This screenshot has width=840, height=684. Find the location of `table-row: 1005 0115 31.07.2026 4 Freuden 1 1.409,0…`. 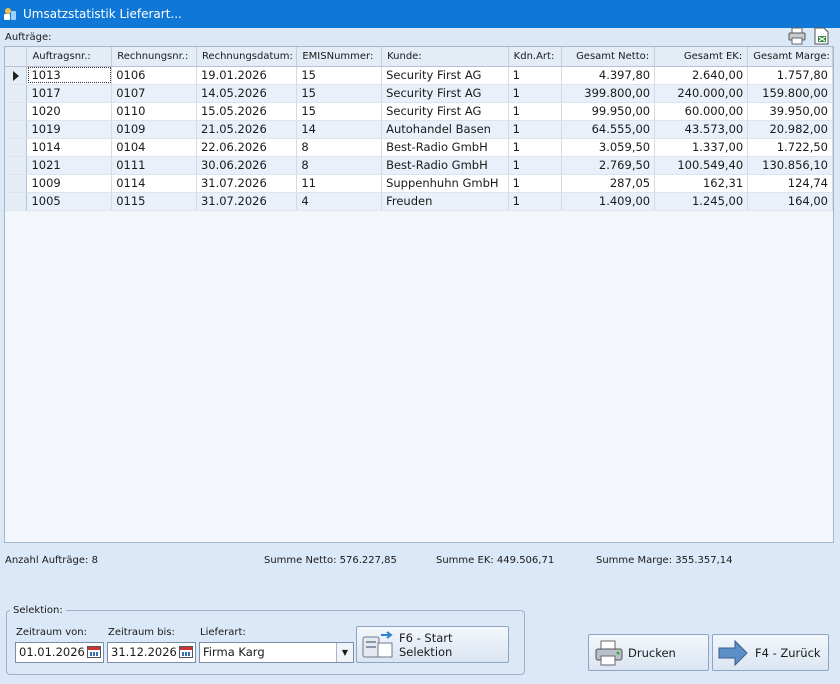

table-row: 1005 0115 31.07.2026 4 Freuden 1 1.409,0… is located at coordinates (419, 201).